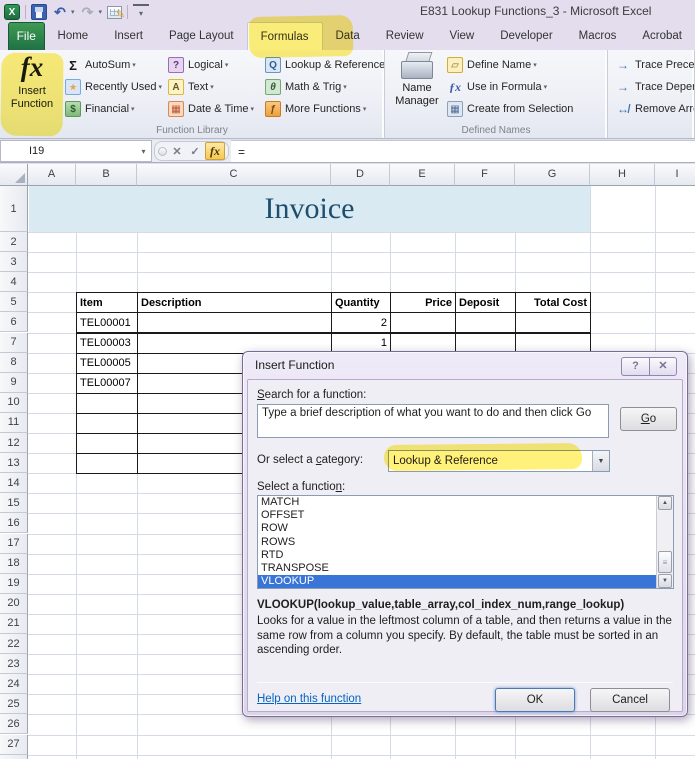 The width and height of the screenshot is (695, 759). Describe the element at coordinates (14, 724) in the screenshot. I see `row-header-26: 26` at that location.